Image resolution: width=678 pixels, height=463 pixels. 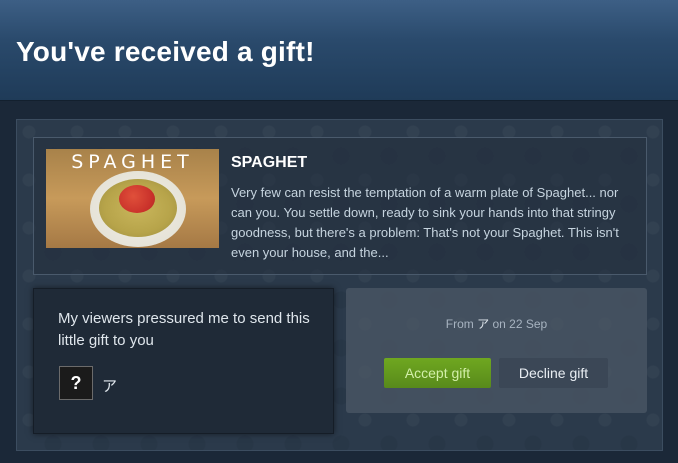 What do you see at coordinates (137, 199) in the screenshot?
I see `sauce-illustration` at bounding box center [137, 199].